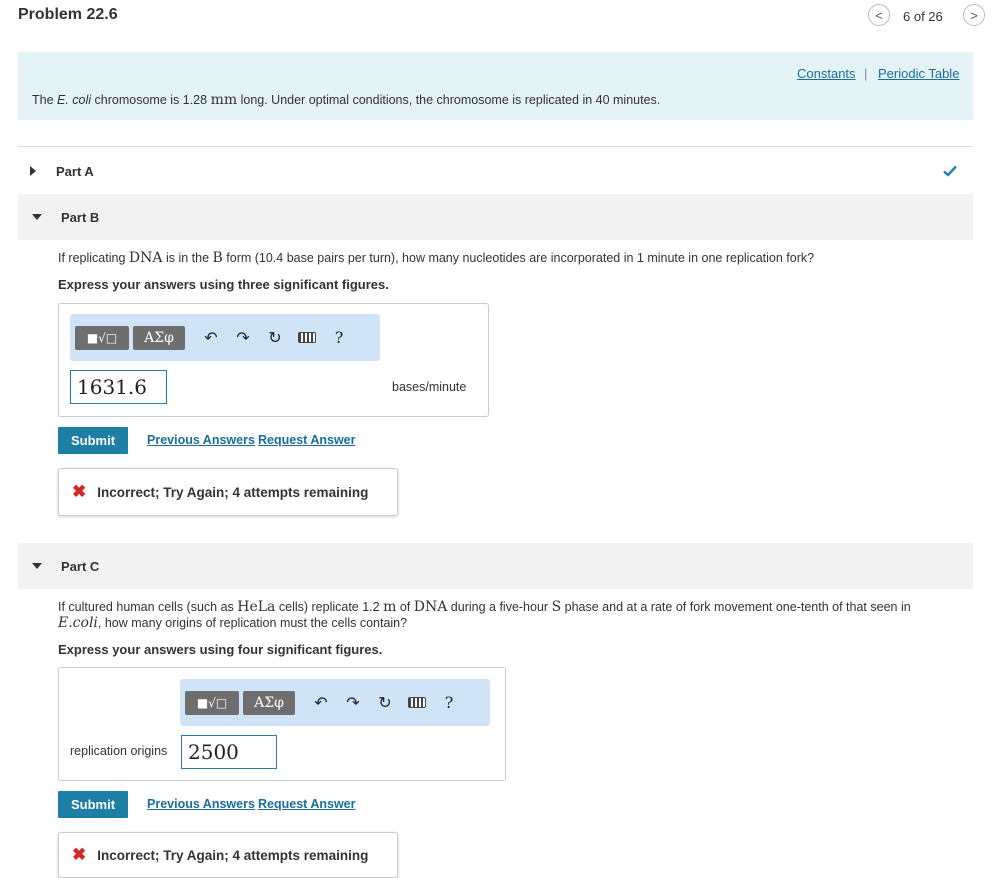 The width and height of the screenshot is (995, 878). I want to click on part-b-previous-answers-link: Previous Answers, so click(201, 440).